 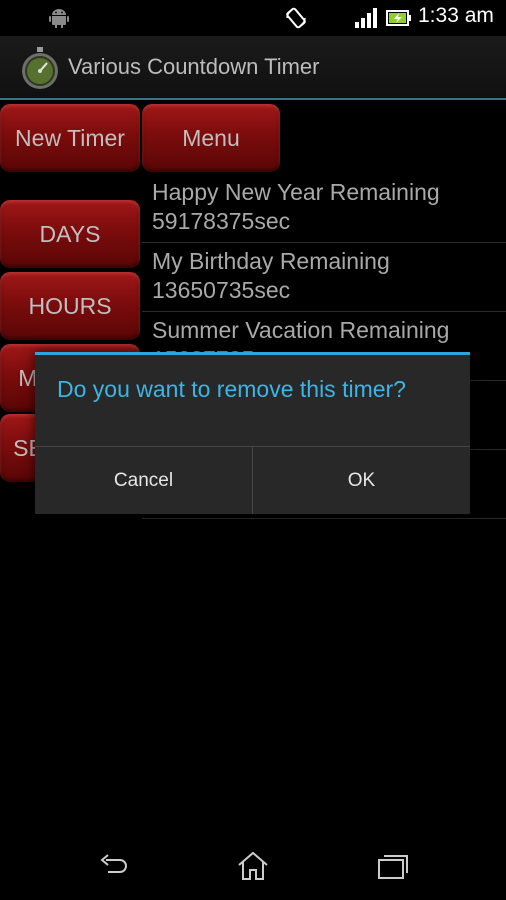 I want to click on app-title: Various Countdown Timer, so click(x=194, y=66).